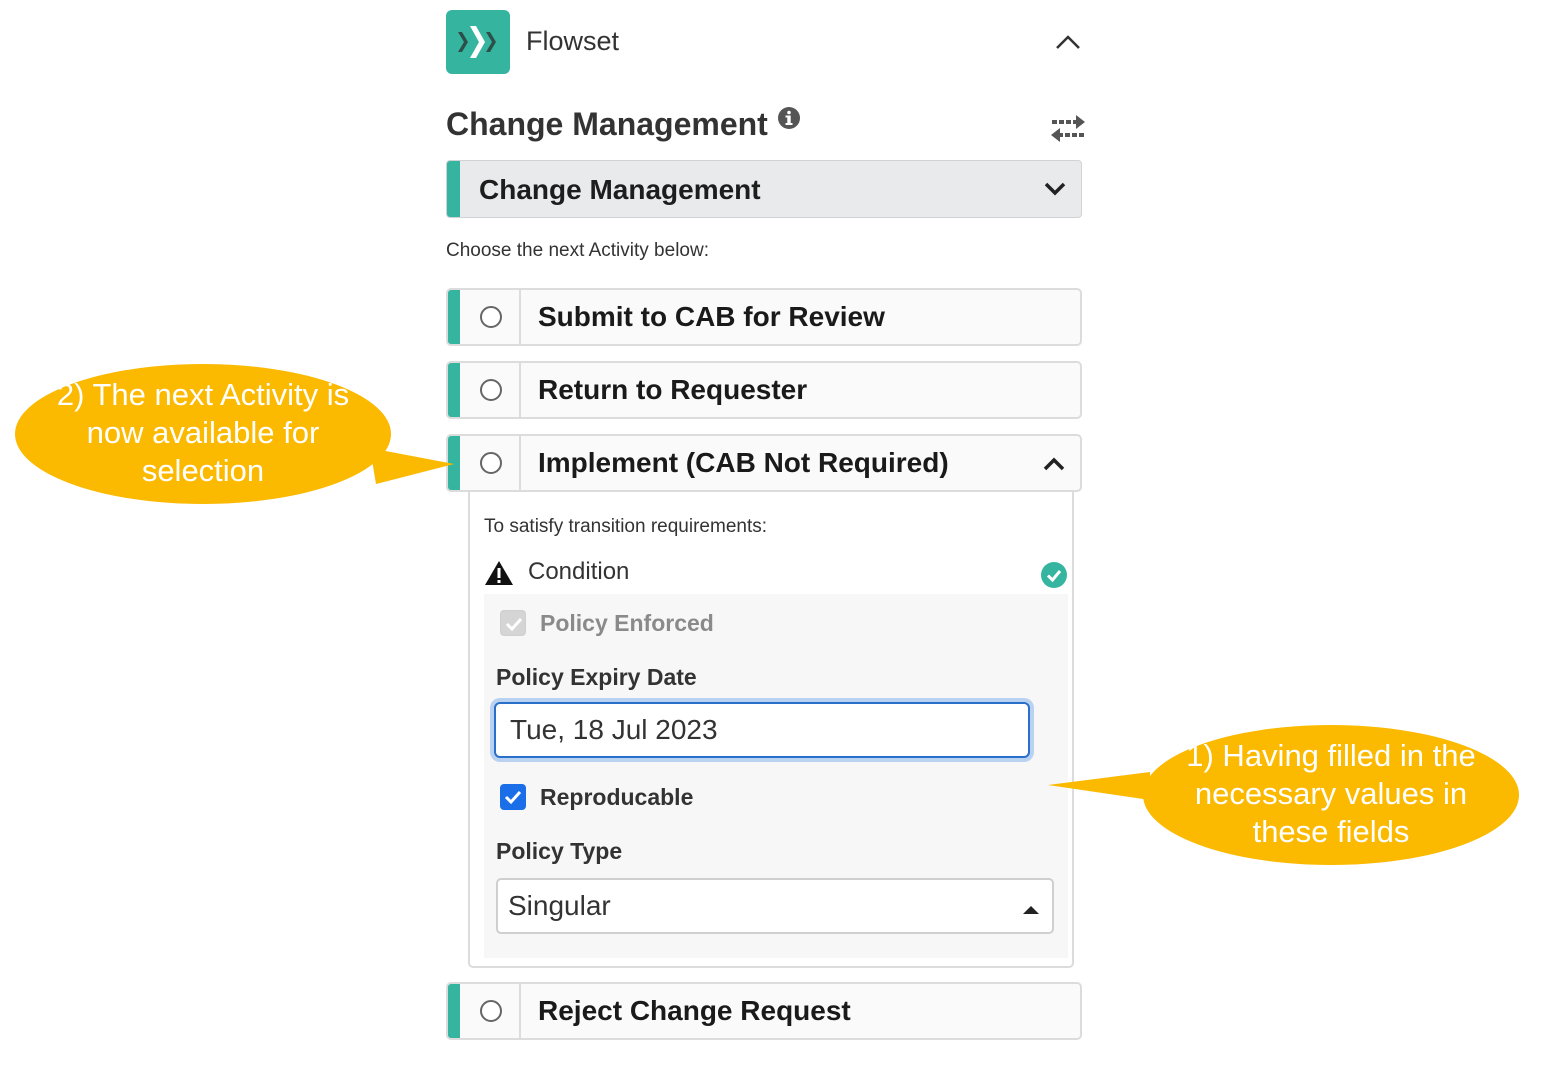 This screenshot has width=1542, height=1066. Describe the element at coordinates (203, 470) in the screenshot. I see `callout-left-line: selection` at that location.